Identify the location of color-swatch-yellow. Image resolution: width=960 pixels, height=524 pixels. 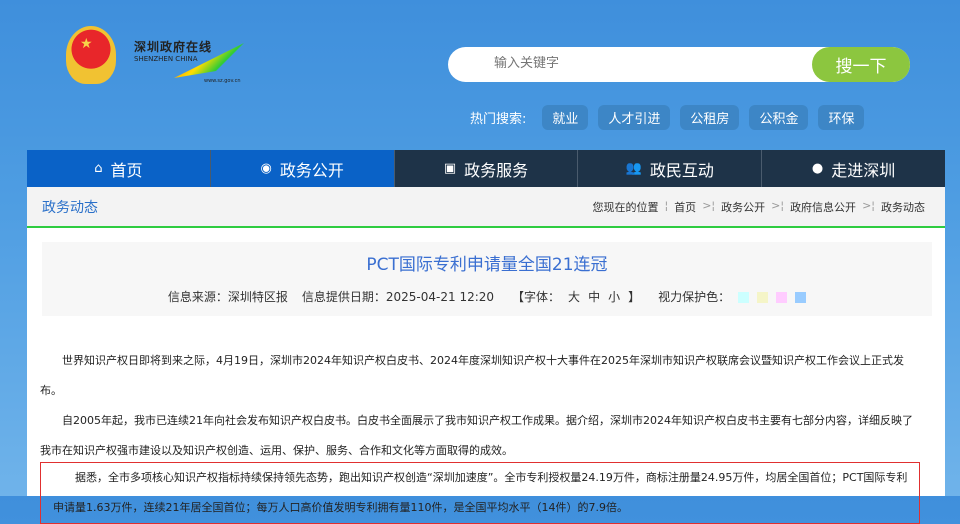
(763, 297).